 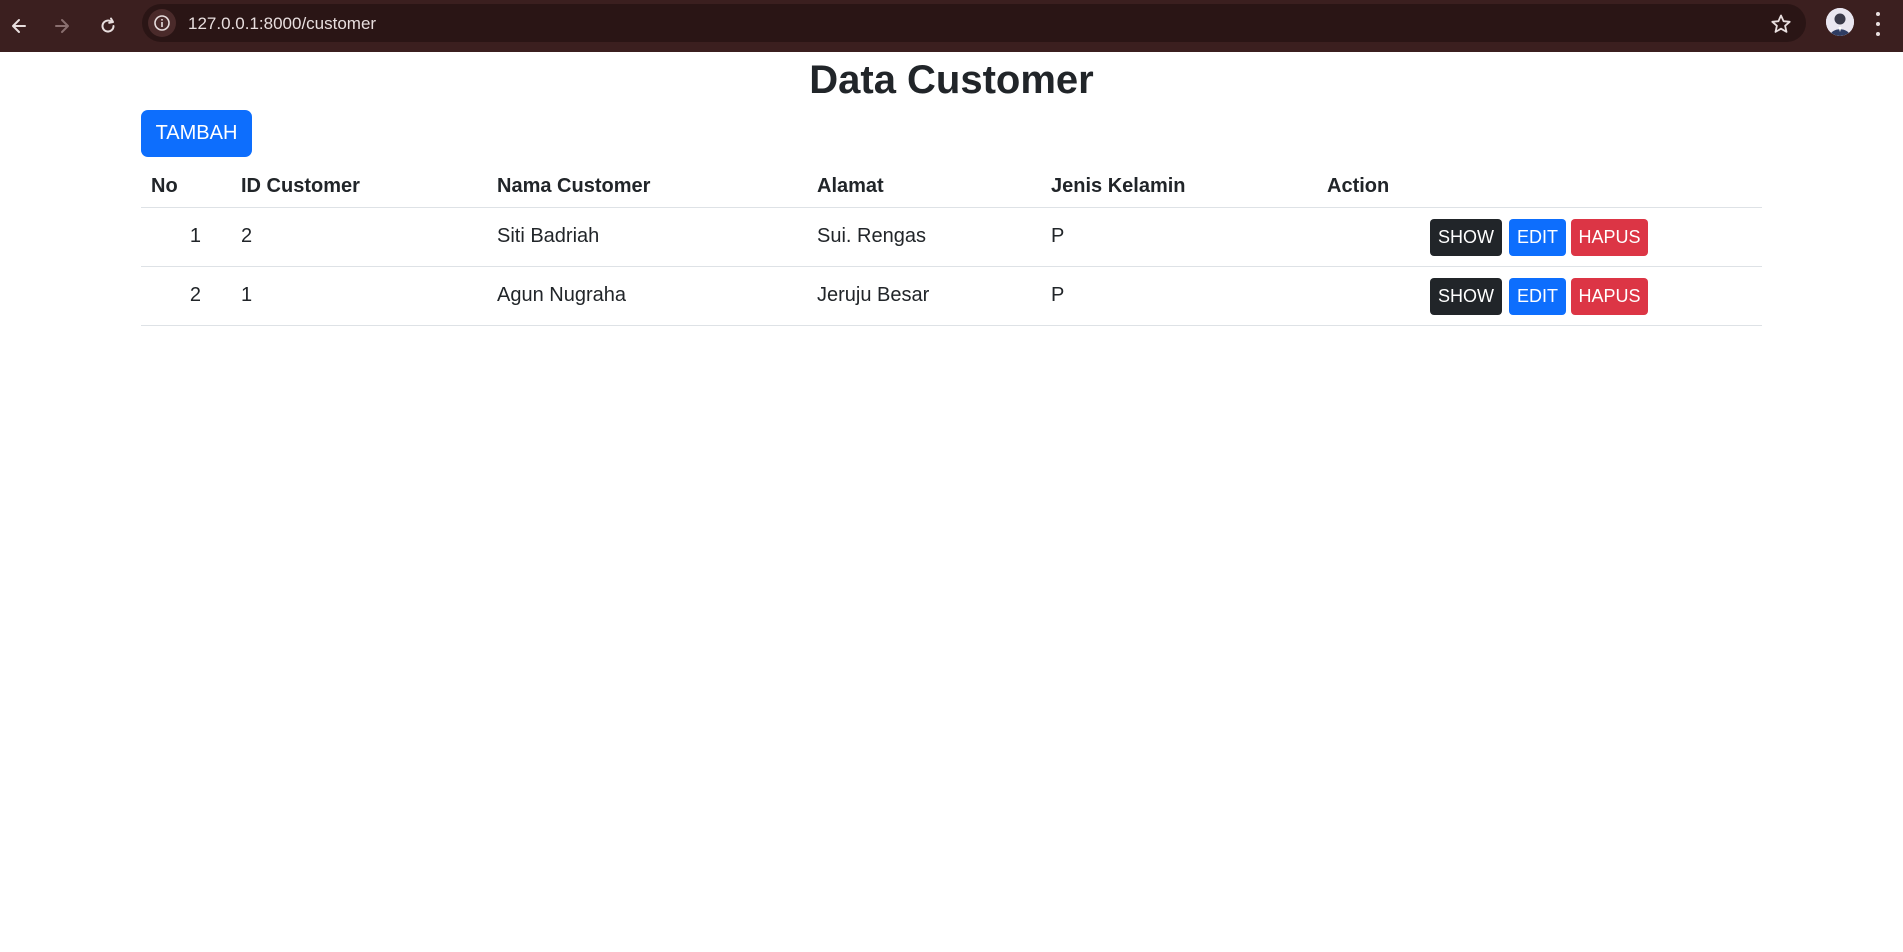 I want to click on cell-no: 1, so click(x=195, y=236).